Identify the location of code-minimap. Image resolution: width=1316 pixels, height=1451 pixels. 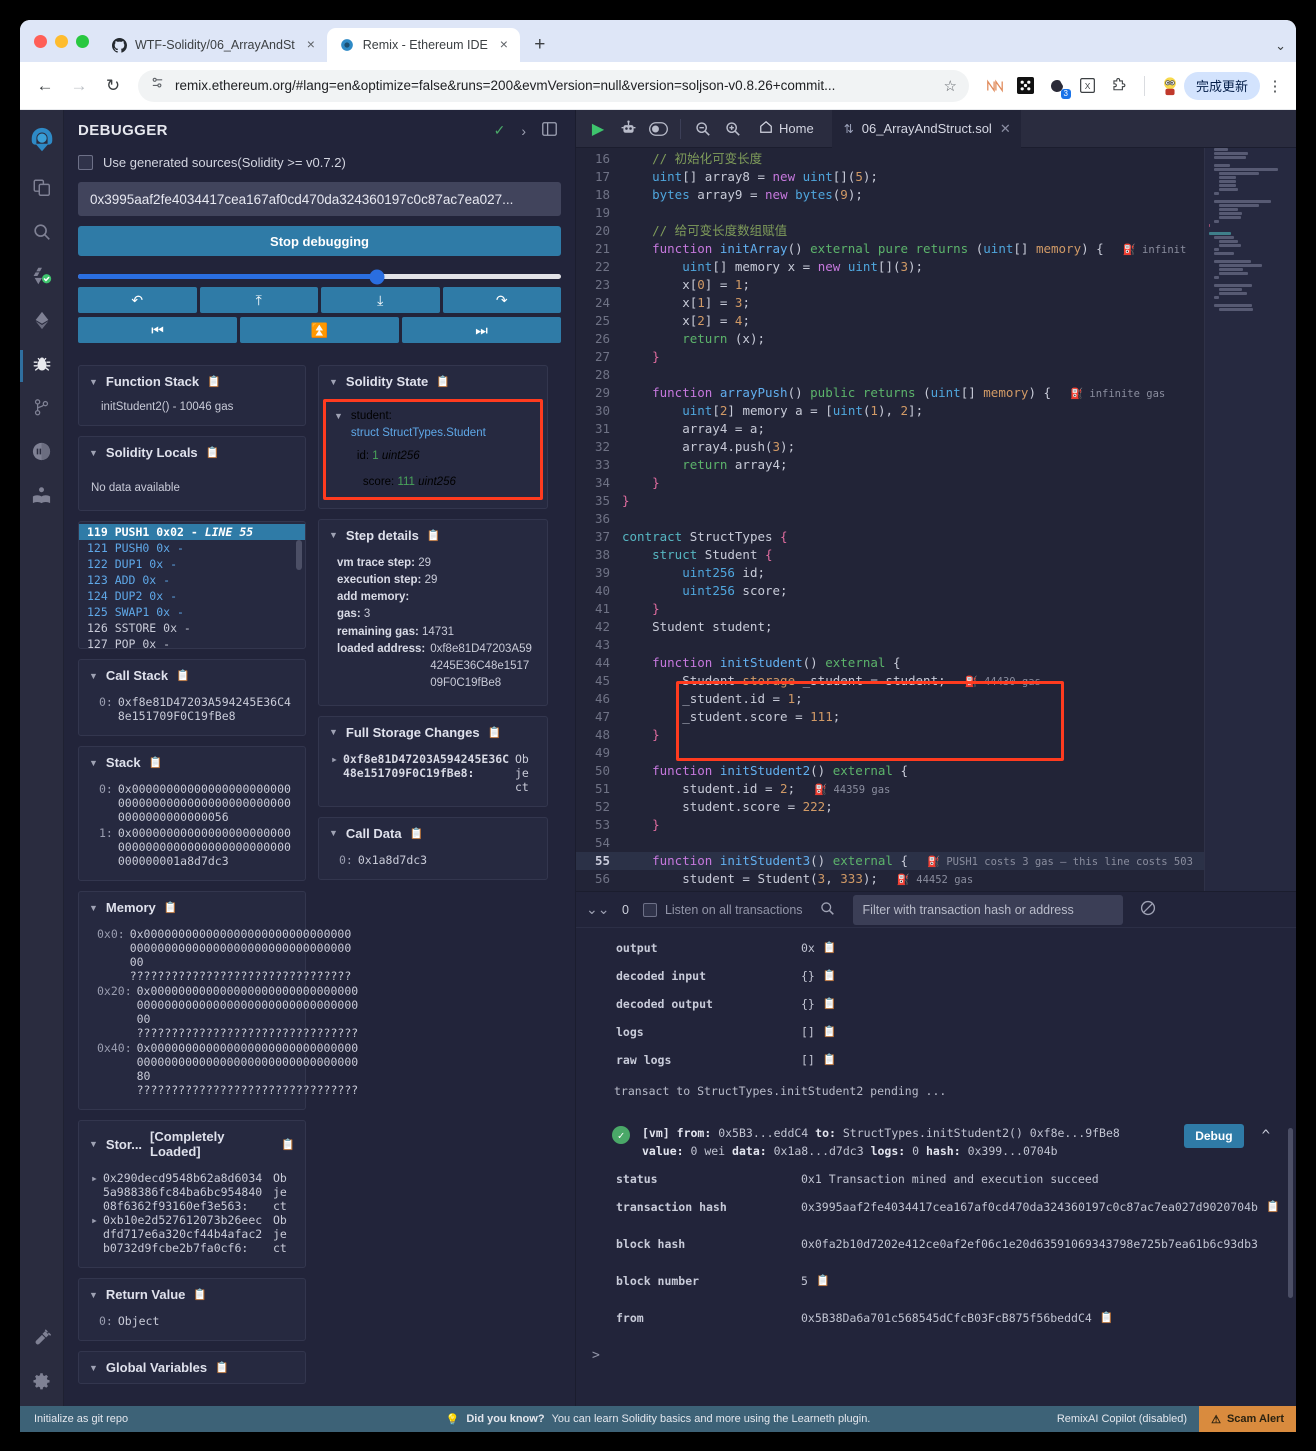
(1250, 519).